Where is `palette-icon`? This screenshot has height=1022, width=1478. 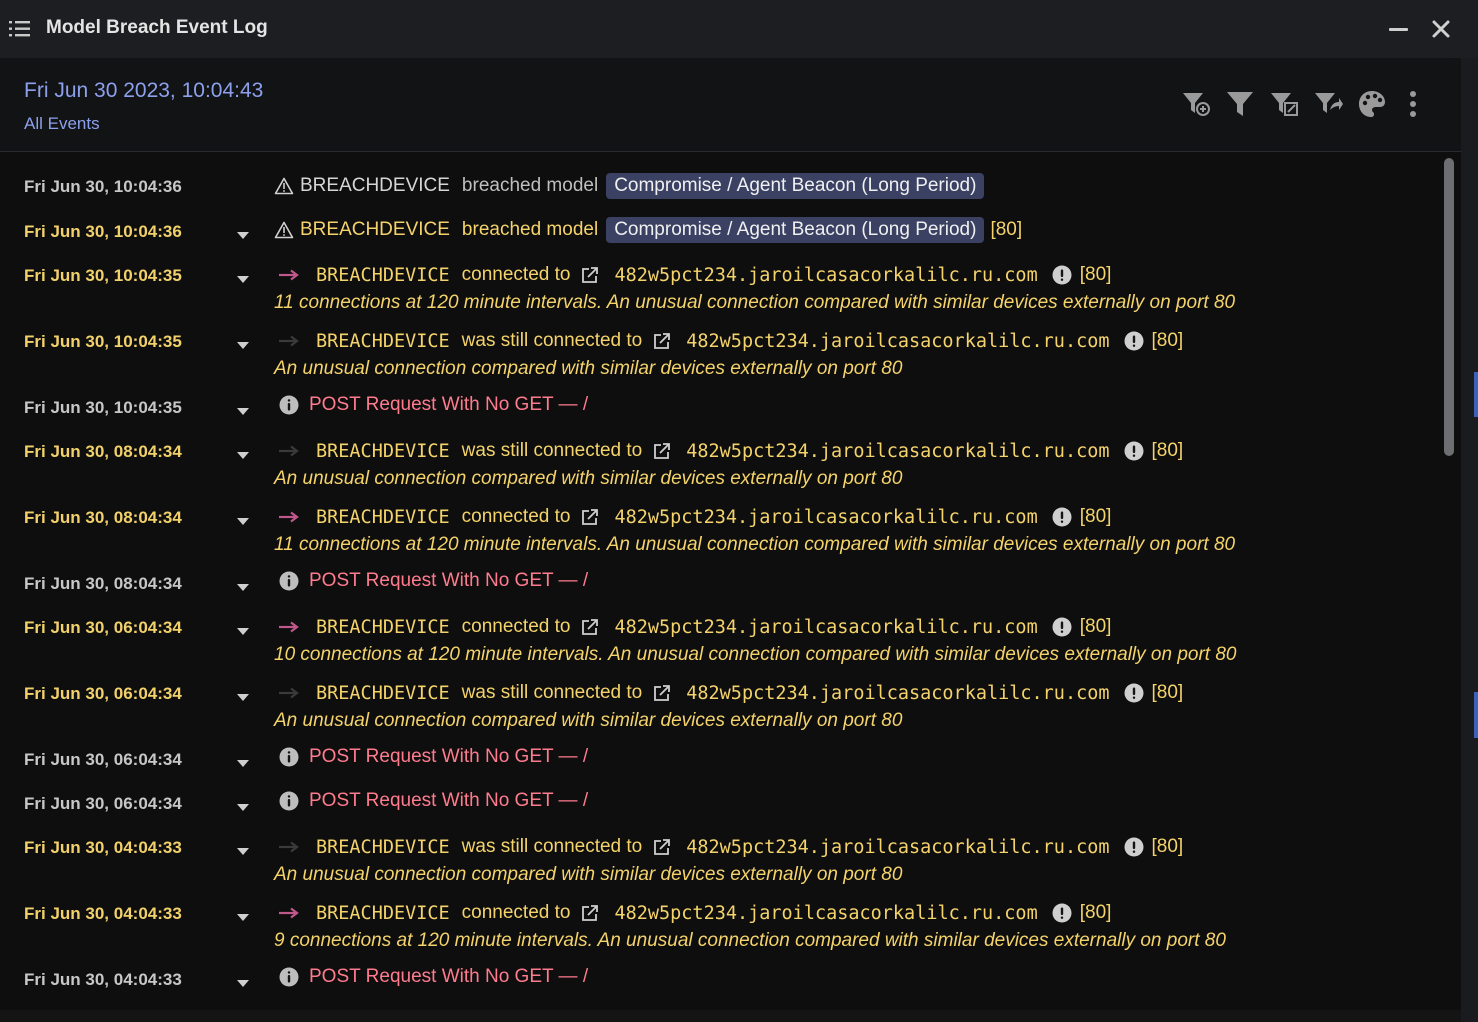
palette-icon is located at coordinates (1372, 104).